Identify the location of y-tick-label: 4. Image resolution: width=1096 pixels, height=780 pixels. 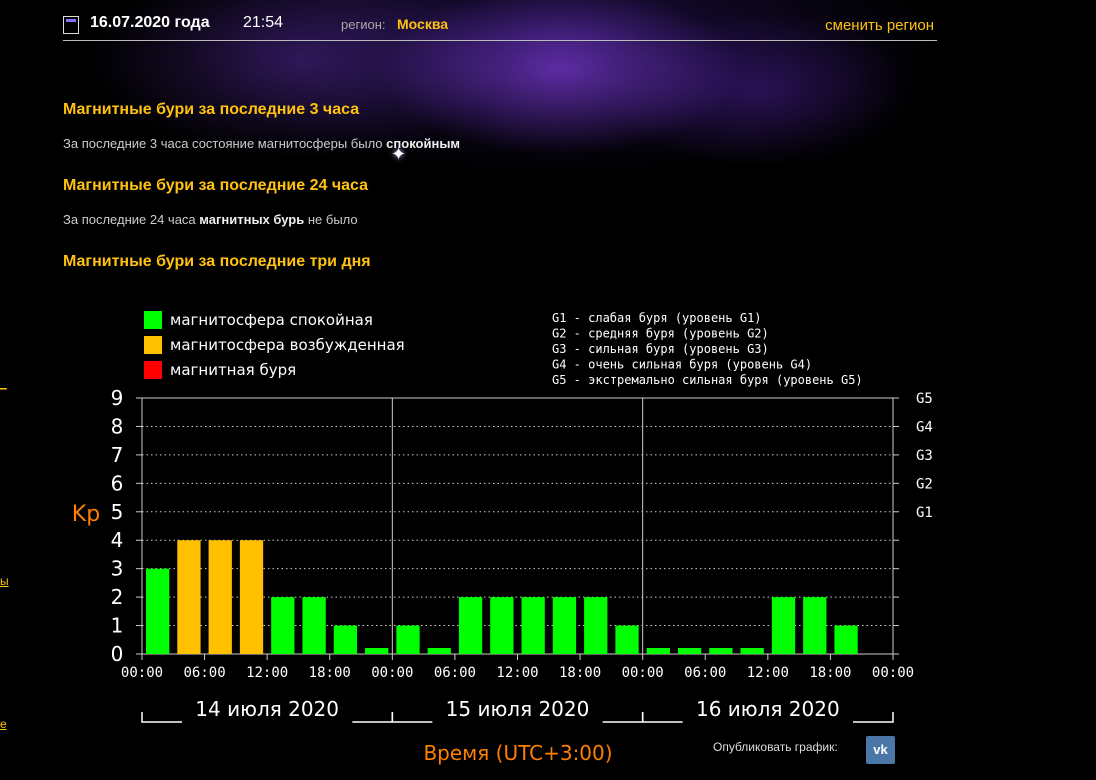
(117, 540).